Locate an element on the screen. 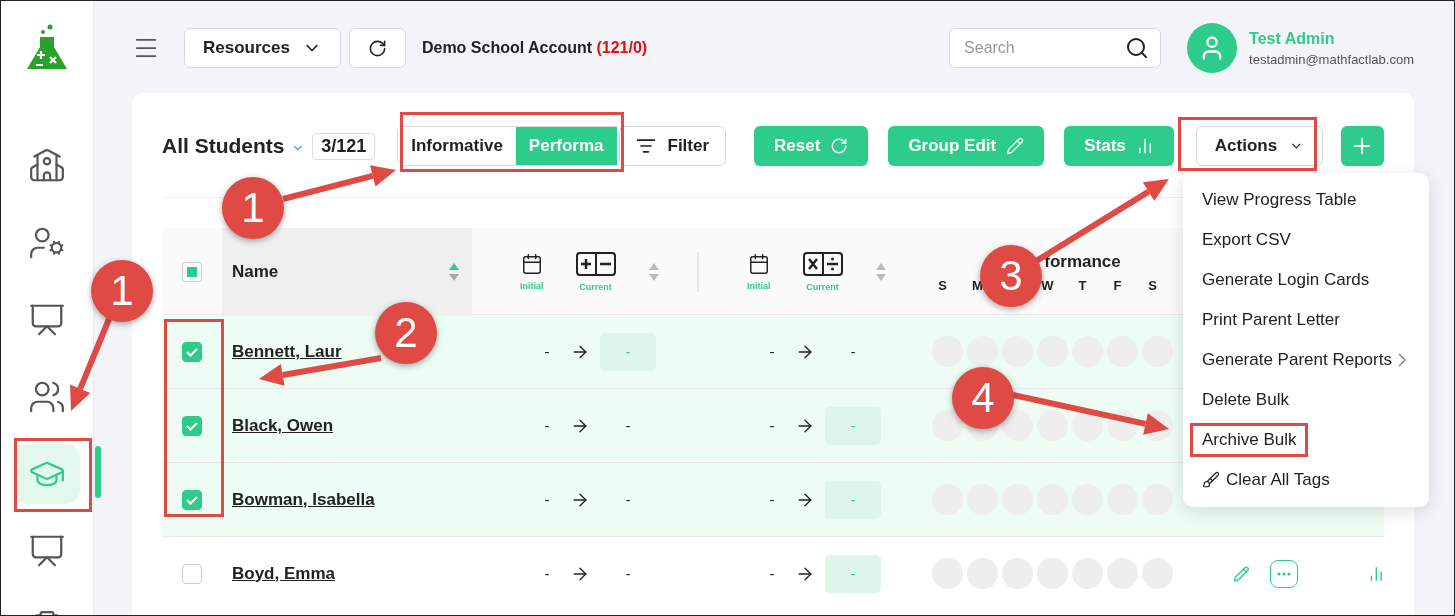 The height and width of the screenshot is (616, 1455). student-name-link: Bennett, Laur is located at coordinates (287, 351).